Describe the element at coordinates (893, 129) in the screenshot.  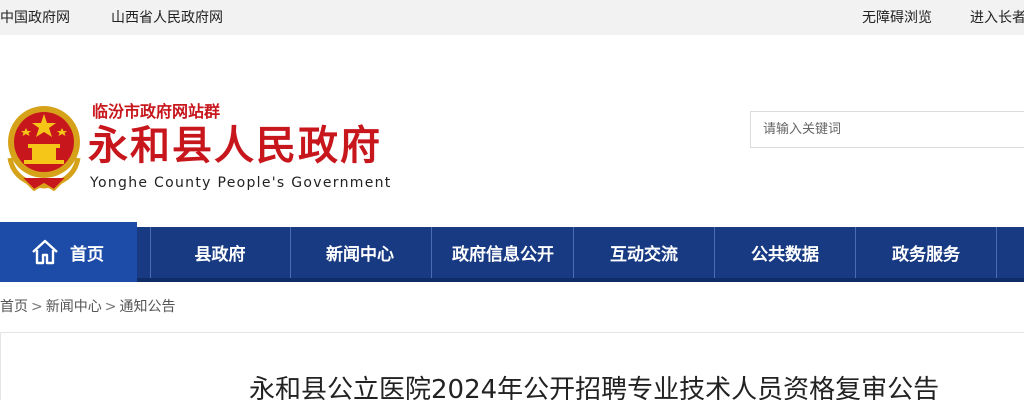
I see `search-input` at that location.